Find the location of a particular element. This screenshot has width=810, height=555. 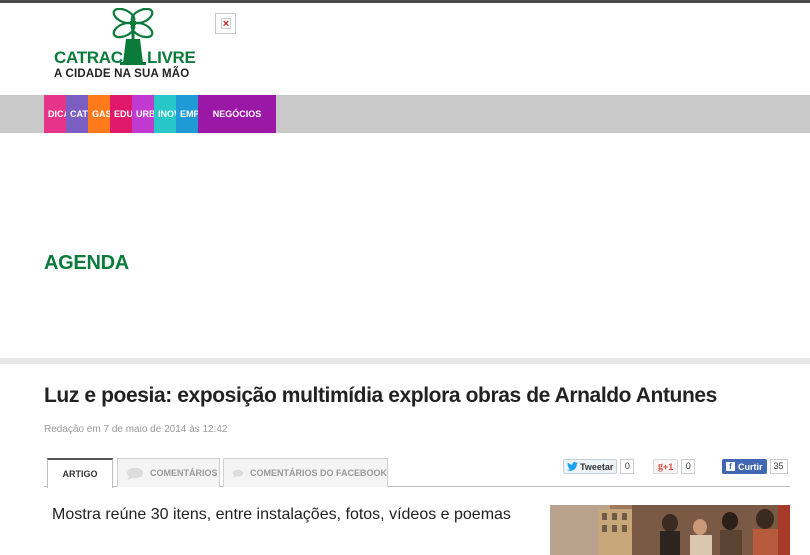

catraca-livre-logo: CATRACA LIVRE A CIDADE NA SUA MÃO is located at coordinates (127, 47).